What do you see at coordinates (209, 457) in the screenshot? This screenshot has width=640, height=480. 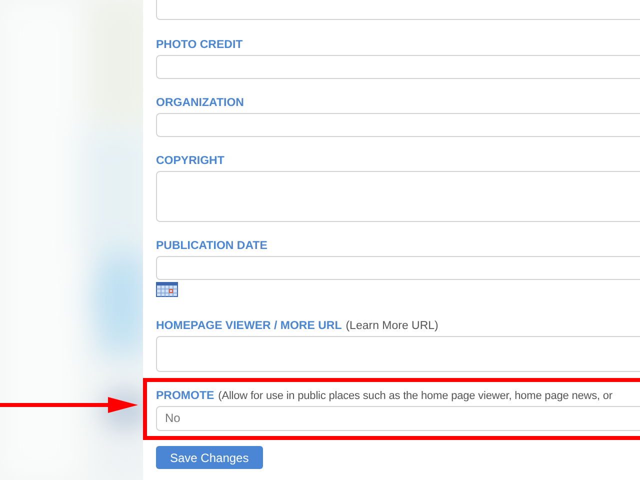 I see `save-button: Save Changes` at bounding box center [209, 457].